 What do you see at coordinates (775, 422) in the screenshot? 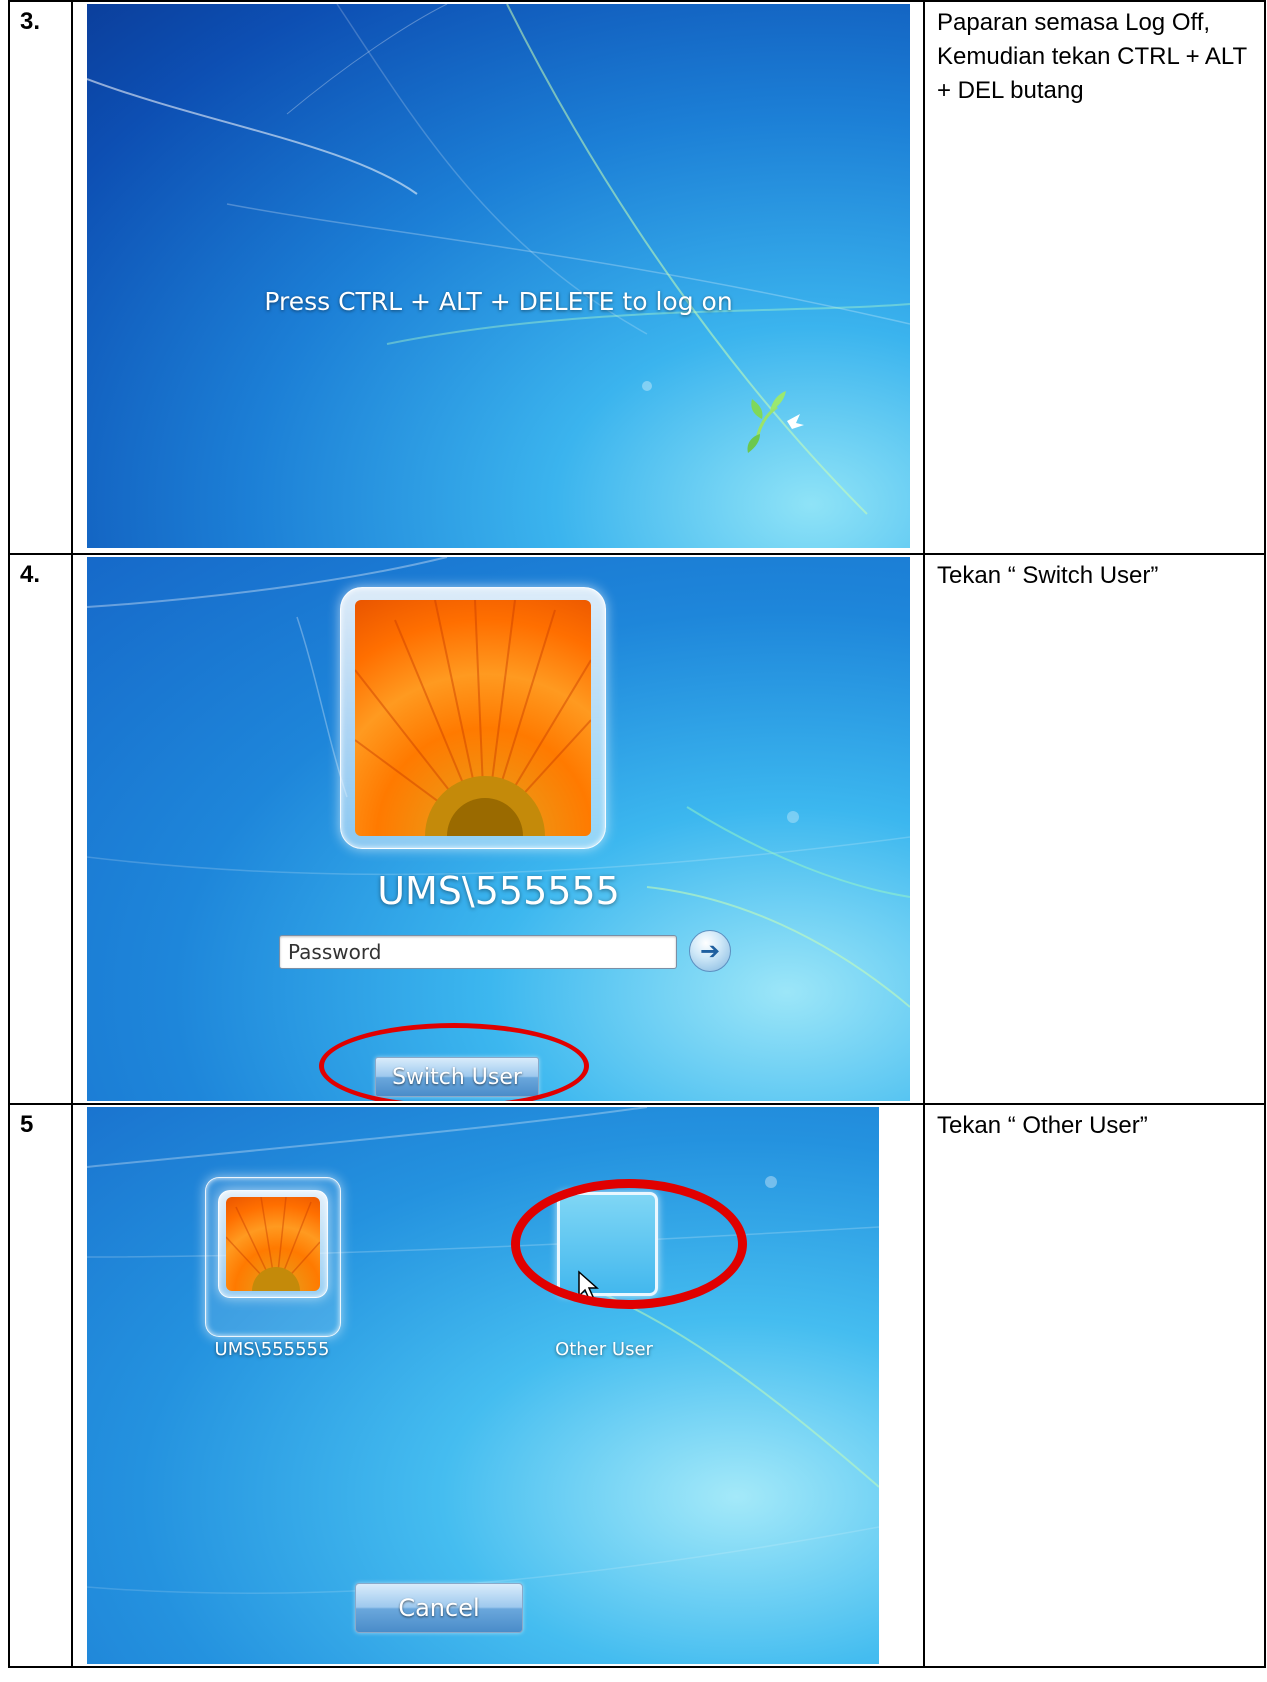
I see `windows-bird-logo-icon` at bounding box center [775, 422].